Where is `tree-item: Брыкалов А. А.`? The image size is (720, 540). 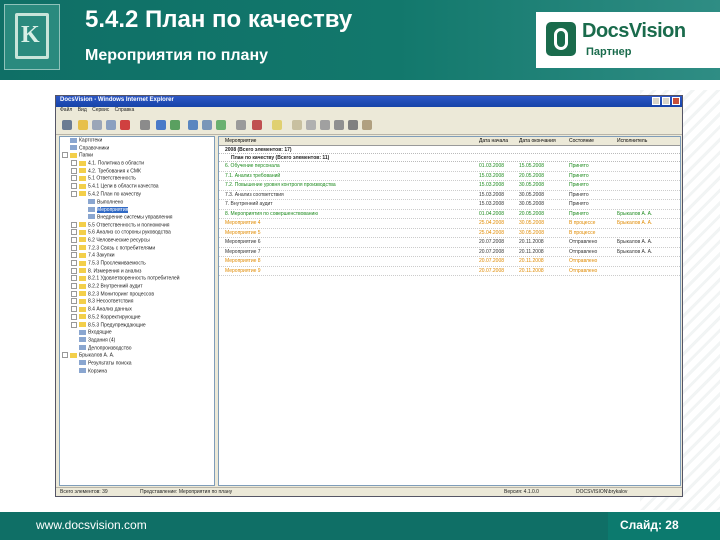 tree-item: Брыкалов А. А. is located at coordinates (137, 356).